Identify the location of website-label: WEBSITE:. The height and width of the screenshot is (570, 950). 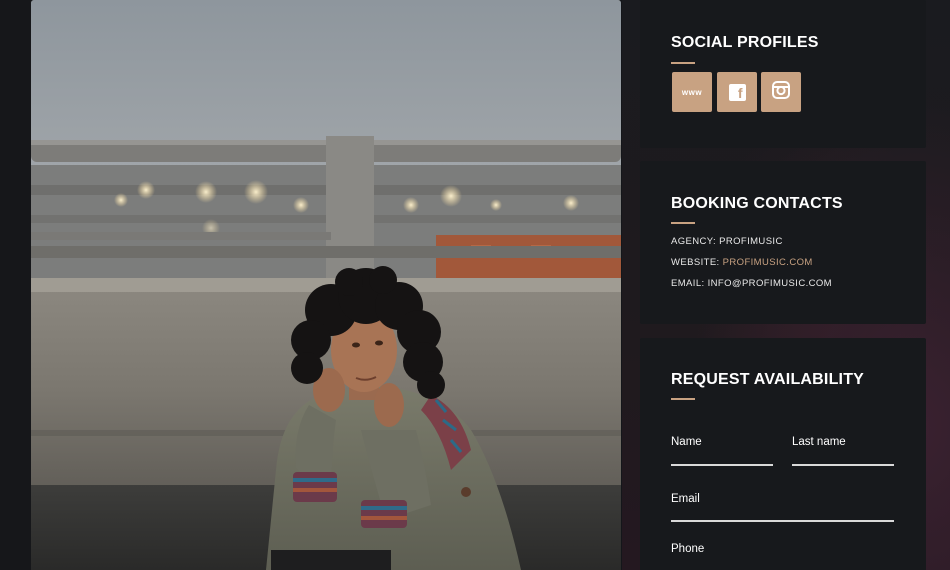
(695, 262).